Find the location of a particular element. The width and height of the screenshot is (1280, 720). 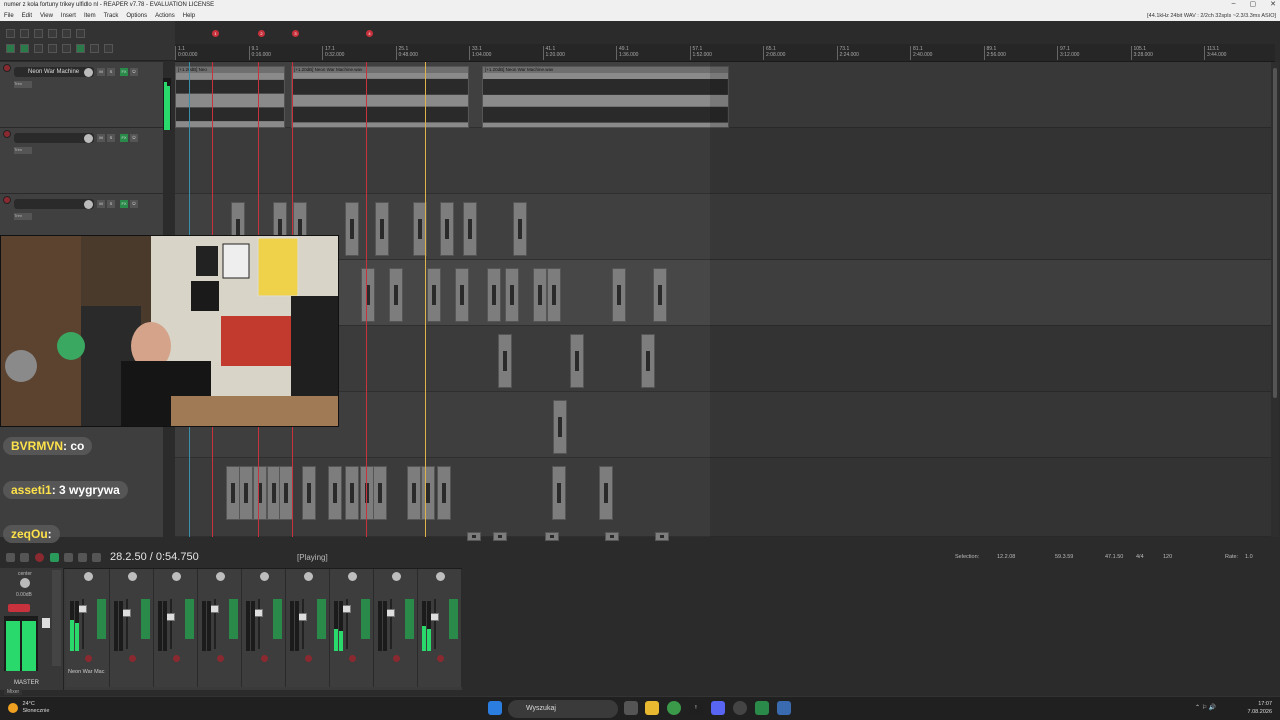

ripple-icon is located at coordinates (38, 48).